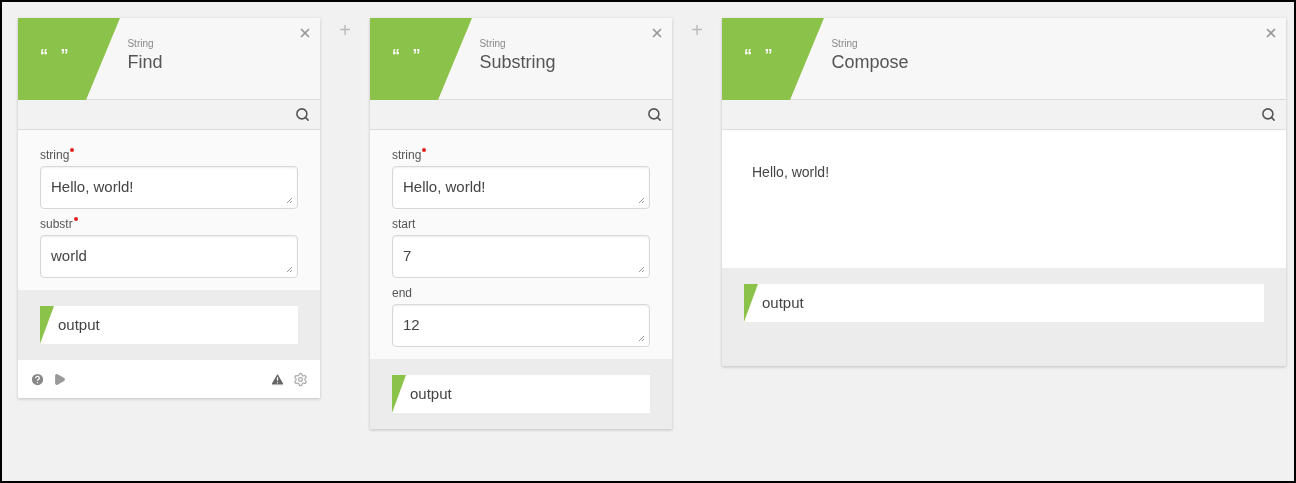 This screenshot has height=483, width=1296. What do you see at coordinates (37, 379) in the screenshot?
I see `help-icon` at bounding box center [37, 379].